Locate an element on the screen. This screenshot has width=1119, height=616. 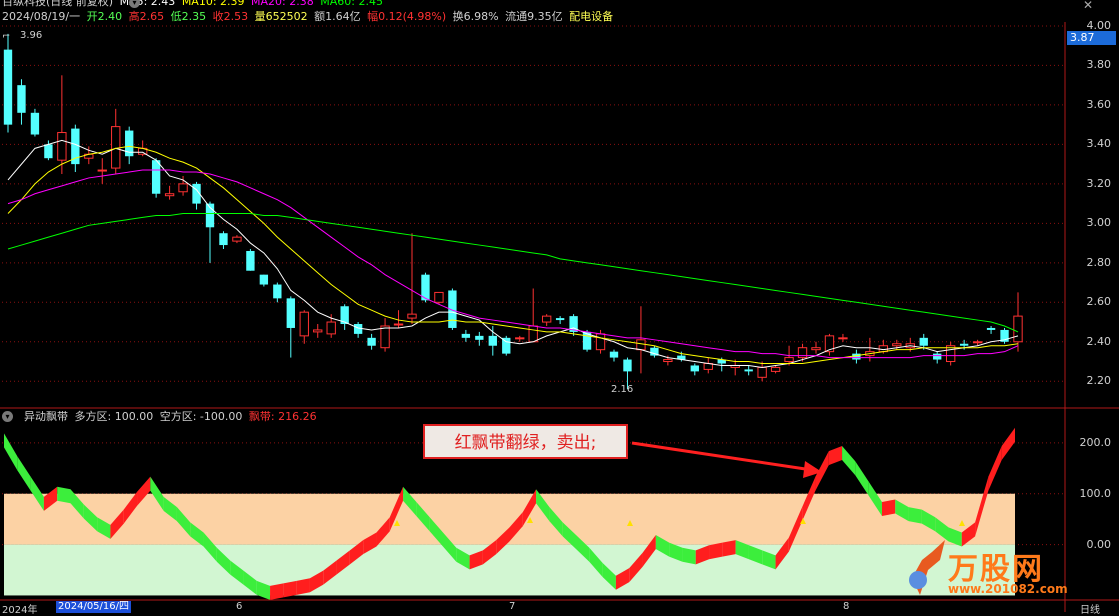
price-tick-label: 3.40 is located at coordinates (1099, 144).